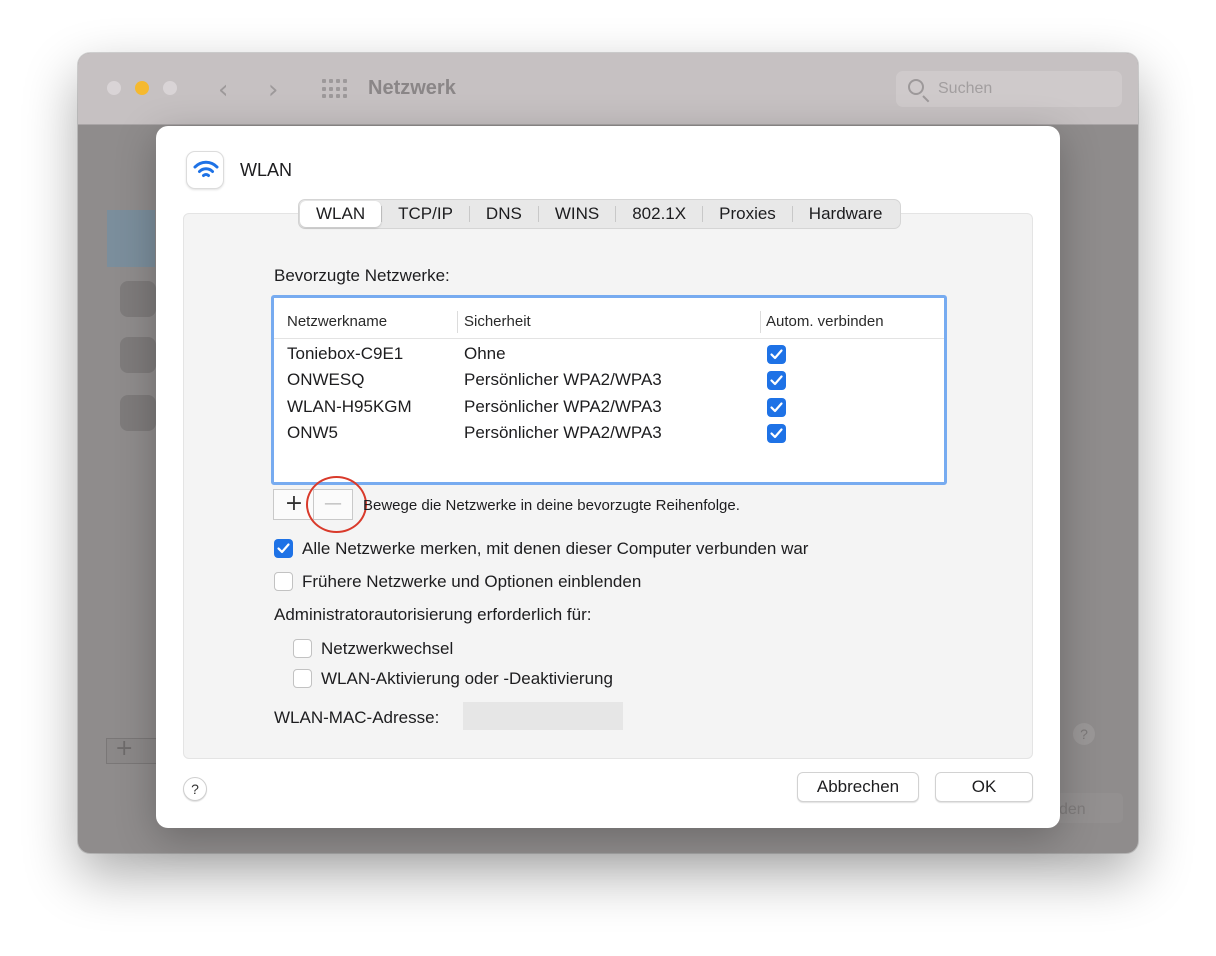 Image resolution: width=1216 pixels, height=956 pixels. Describe the element at coordinates (387, 648) in the screenshot. I see `admin-network-change-label: Netzwerkwechsel` at that location.